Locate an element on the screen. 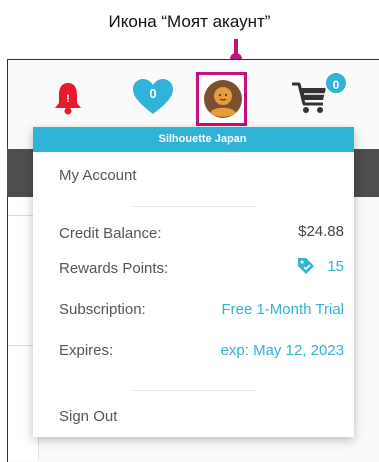  sign-out-link: Sign Out is located at coordinates (88, 416).